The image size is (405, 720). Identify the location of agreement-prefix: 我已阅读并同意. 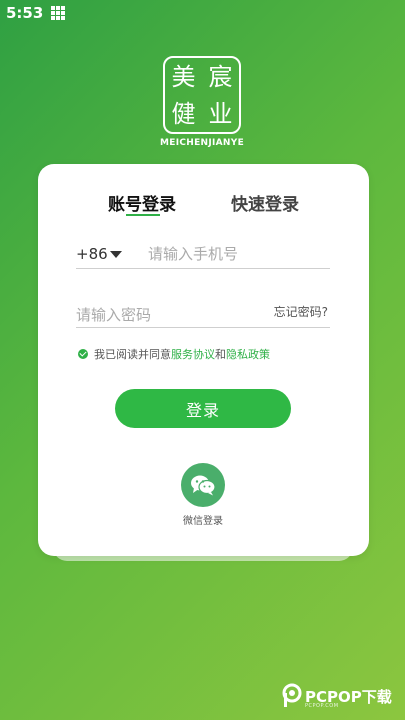
(132, 354).